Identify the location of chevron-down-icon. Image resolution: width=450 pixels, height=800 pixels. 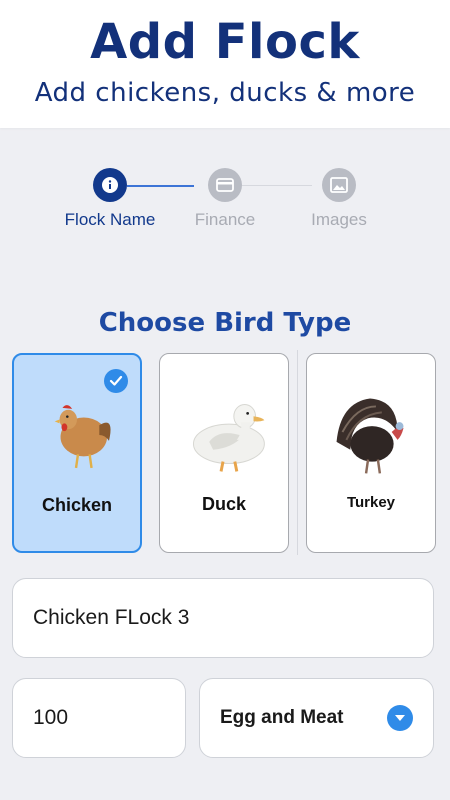
(400, 718).